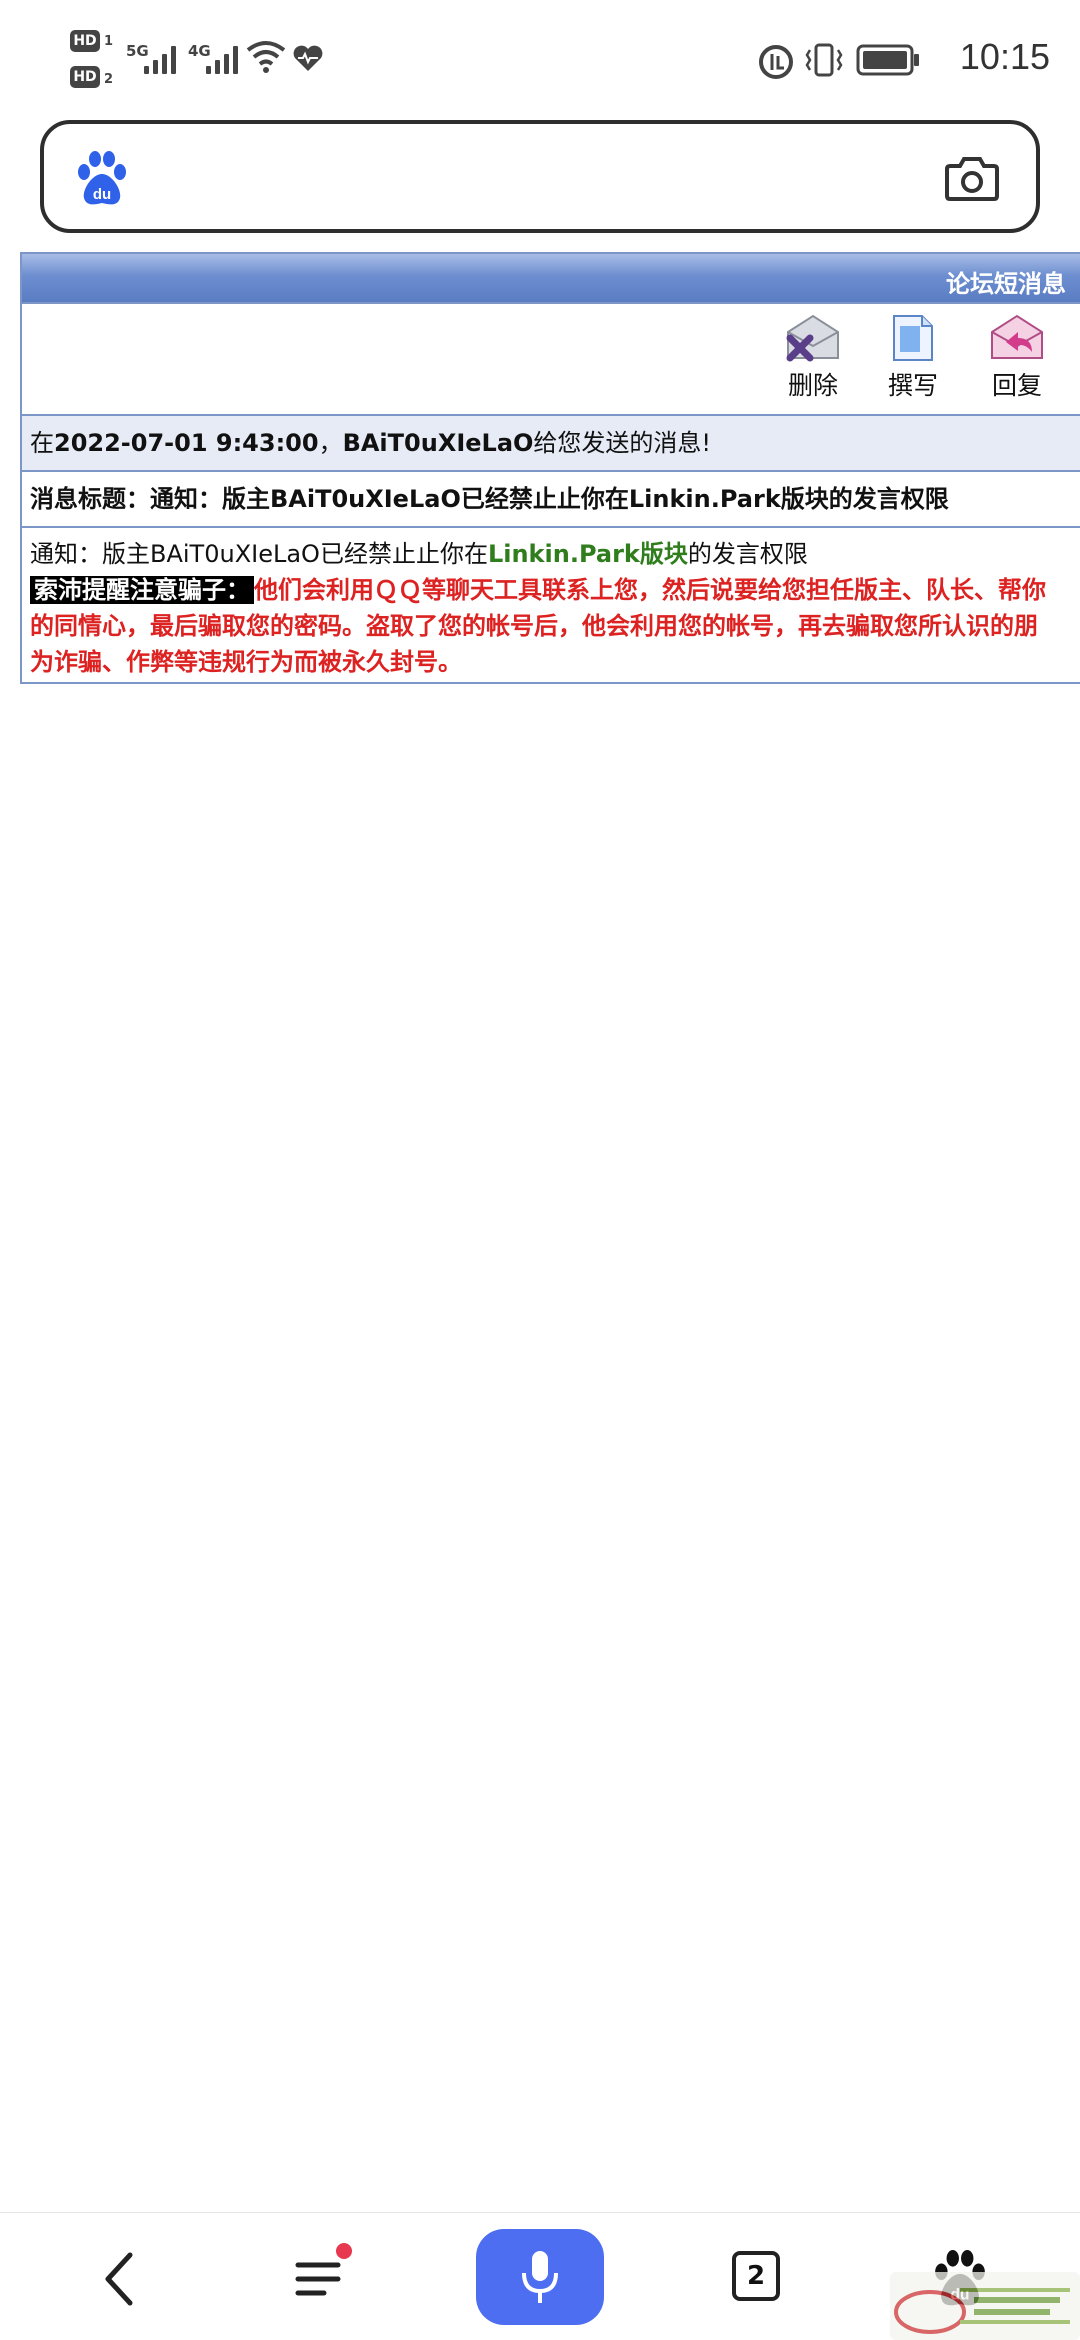  What do you see at coordinates (551, 279) in the screenshot?
I see `panel-header: 论坛短消息` at bounding box center [551, 279].